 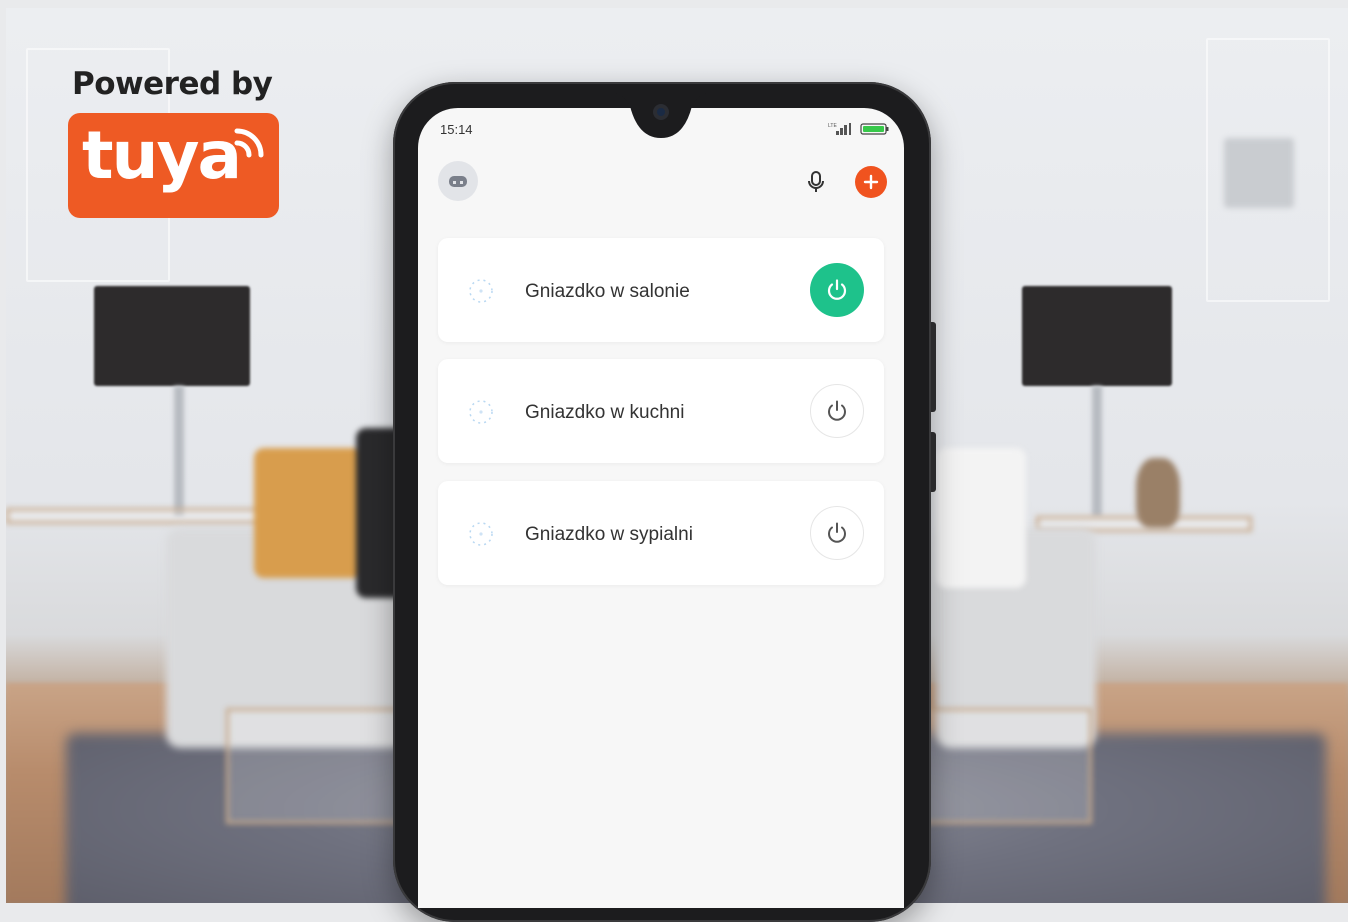 I want to click on right-pillow, so click(x=981, y=518).